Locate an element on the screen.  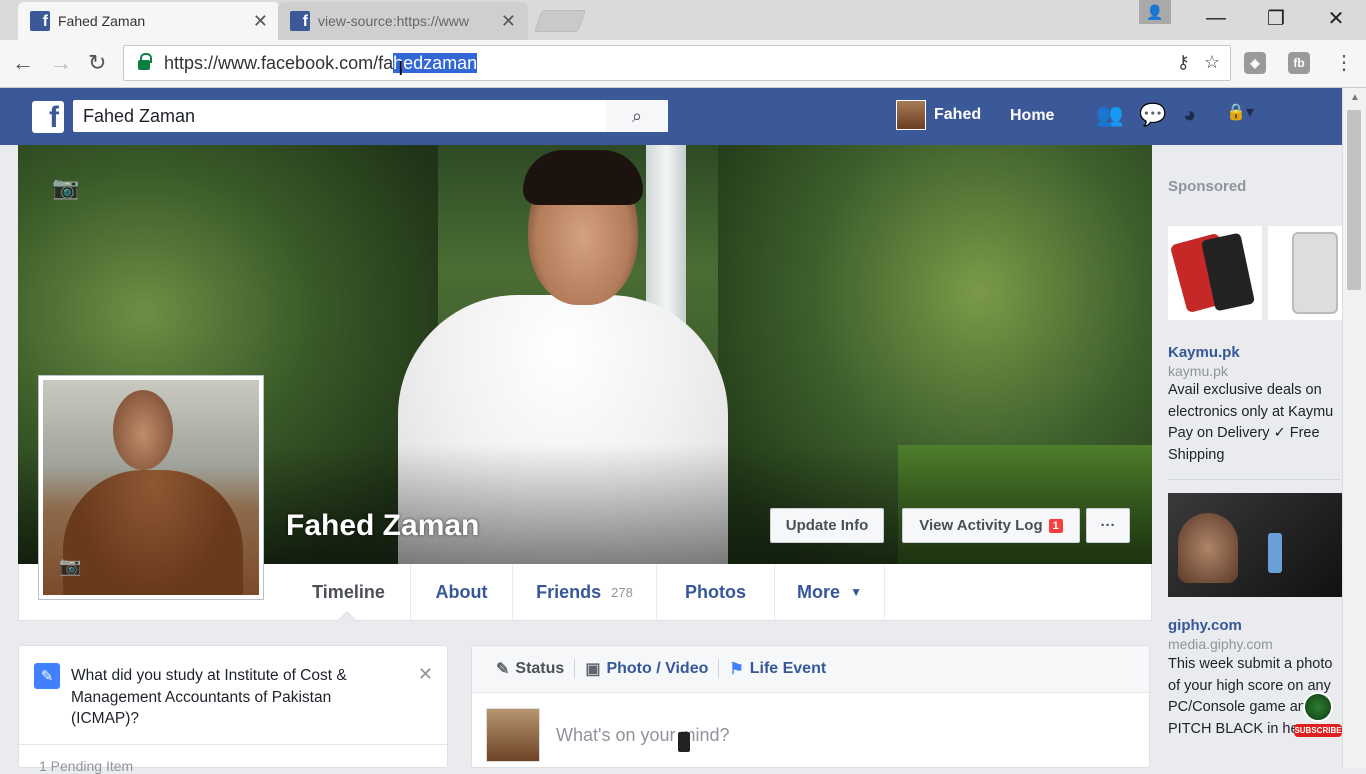
search-input: Fahed Zaman ⌕ is located at coordinates (370, 116).